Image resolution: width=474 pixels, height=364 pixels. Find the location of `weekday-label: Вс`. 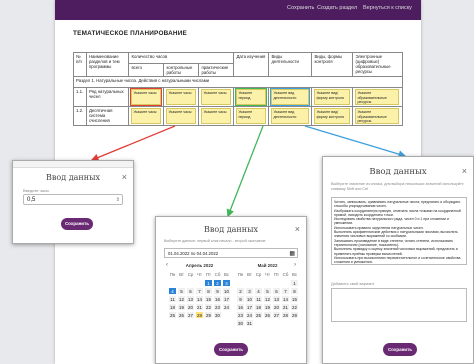

weekday-label: Вс is located at coordinates (294, 274).